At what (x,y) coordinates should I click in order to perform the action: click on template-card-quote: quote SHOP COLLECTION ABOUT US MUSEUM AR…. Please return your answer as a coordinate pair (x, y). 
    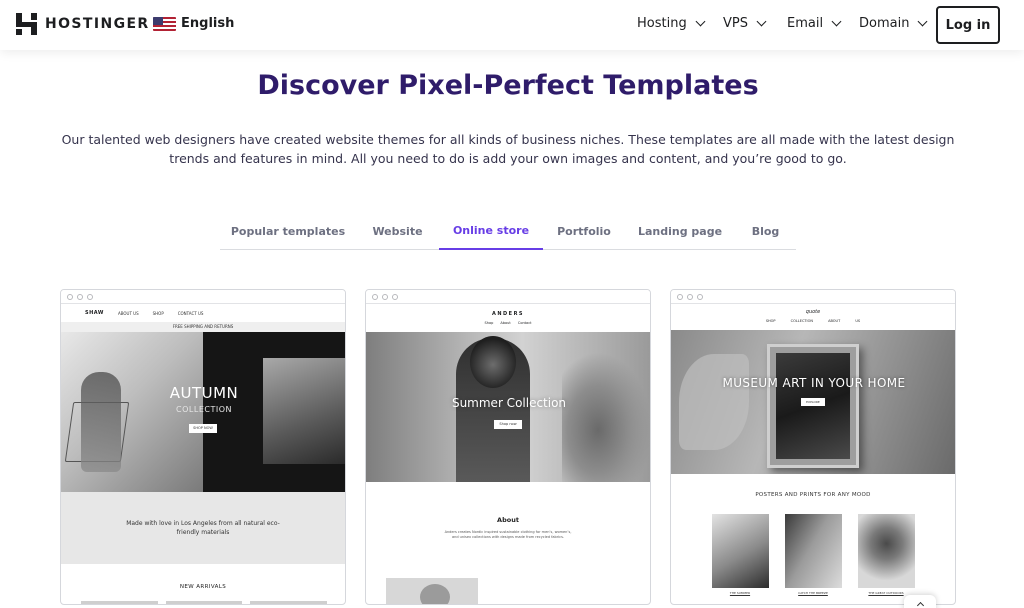
    Looking at the image, I should click on (813, 447).